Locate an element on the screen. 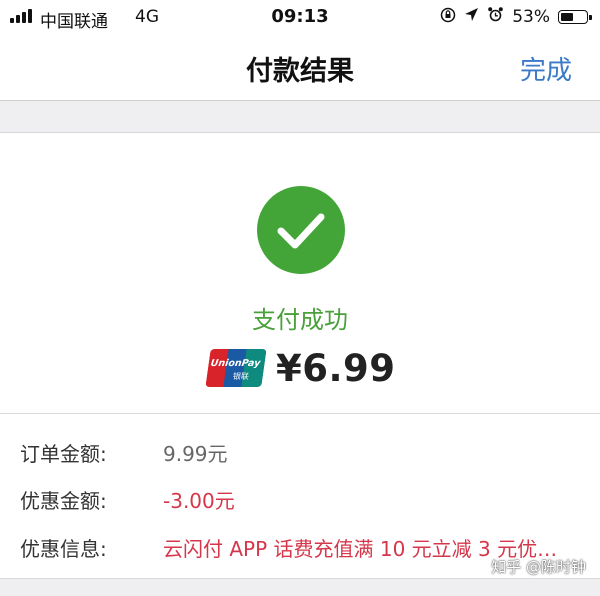  battery-icon is located at coordinates (575, 17).